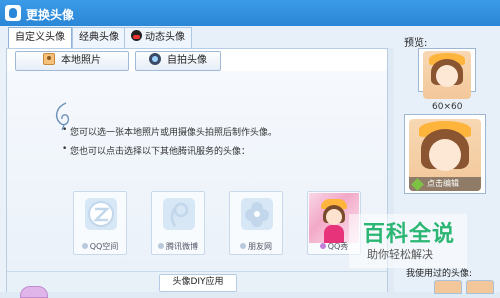 The height and width of the screenshot is (298, 500). I want to click on edit-avatar-strip: 点击编辑, so click(445, 184).